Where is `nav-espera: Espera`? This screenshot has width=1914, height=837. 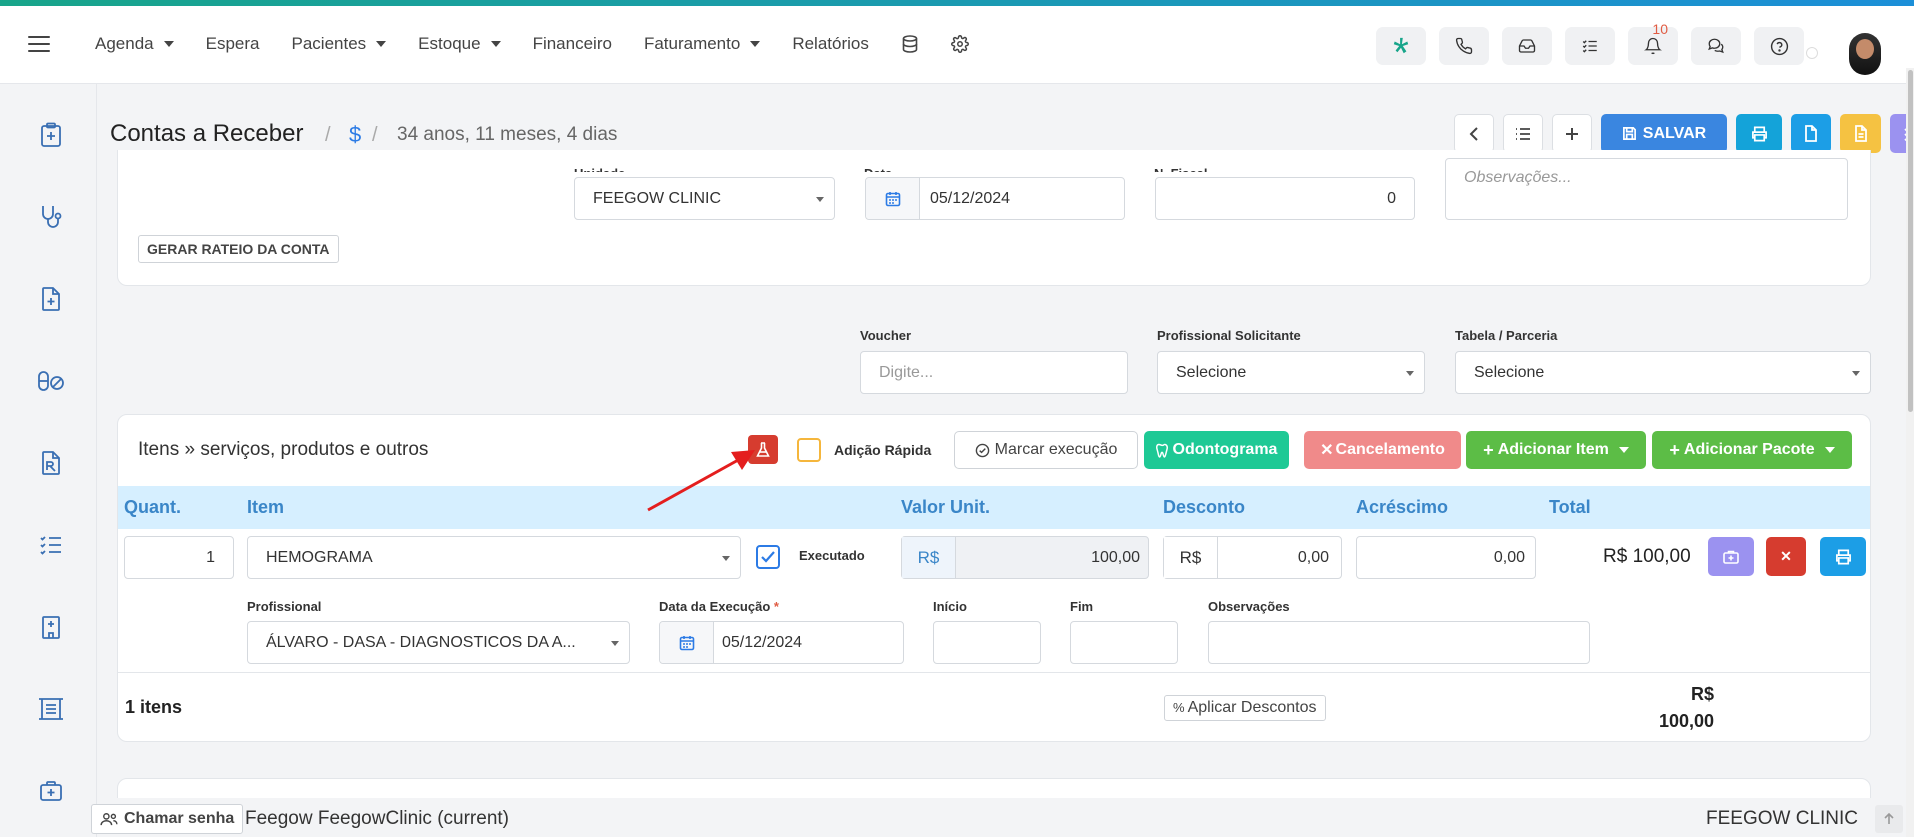
nav-espera: Espera is located at coordinates (233, 44).